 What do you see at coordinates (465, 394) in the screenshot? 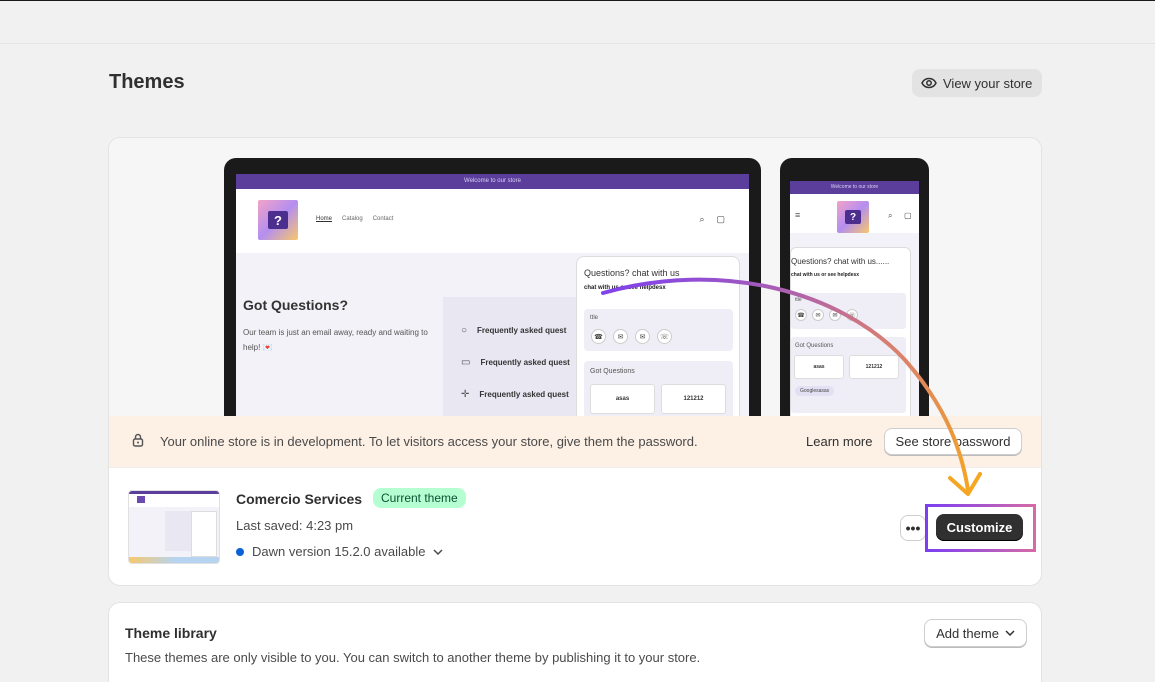
I see `move-icon: ✛` at bounding box center [465, 394].